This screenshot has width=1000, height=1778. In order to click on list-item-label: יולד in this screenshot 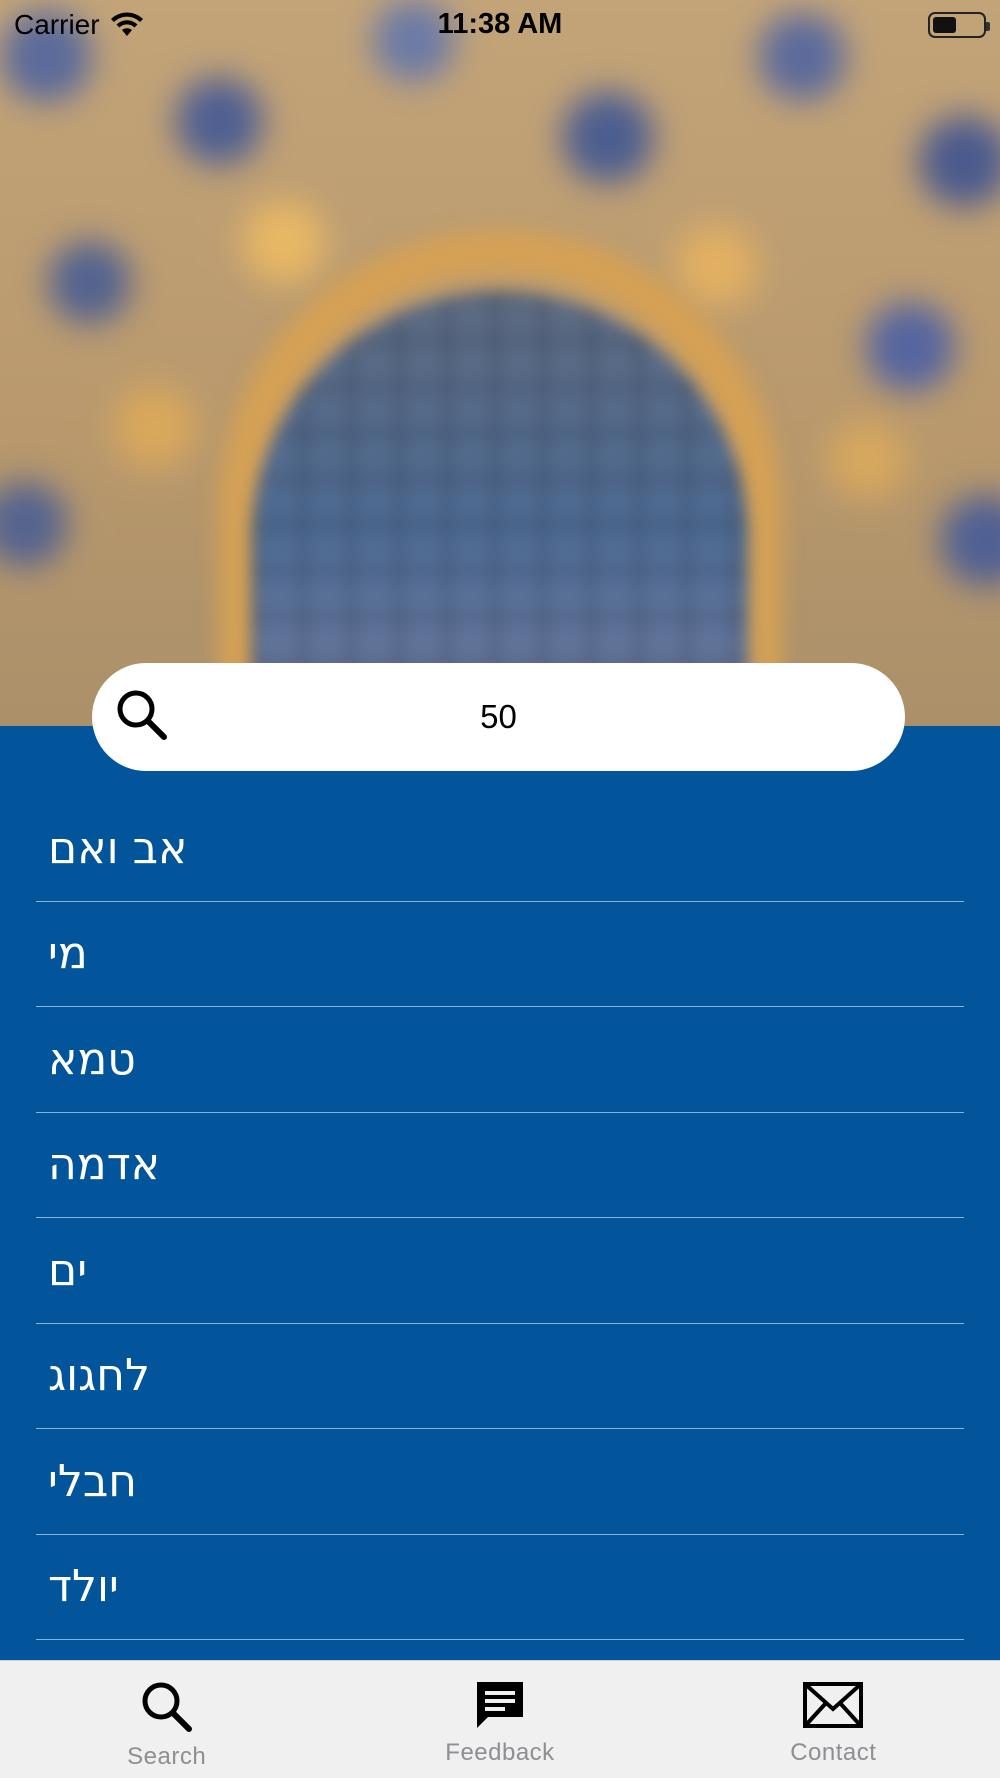, I will do `click(83, 1587)`.